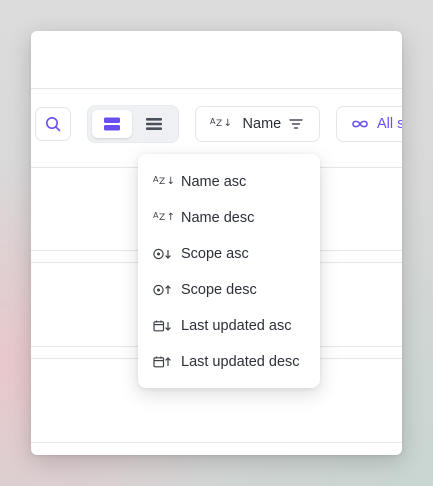 Image resolution: width=433 pixels, height=486 pixels. I want to click on menu-item-name-desc: A Z ↑ Name desc, so click(229, 218).